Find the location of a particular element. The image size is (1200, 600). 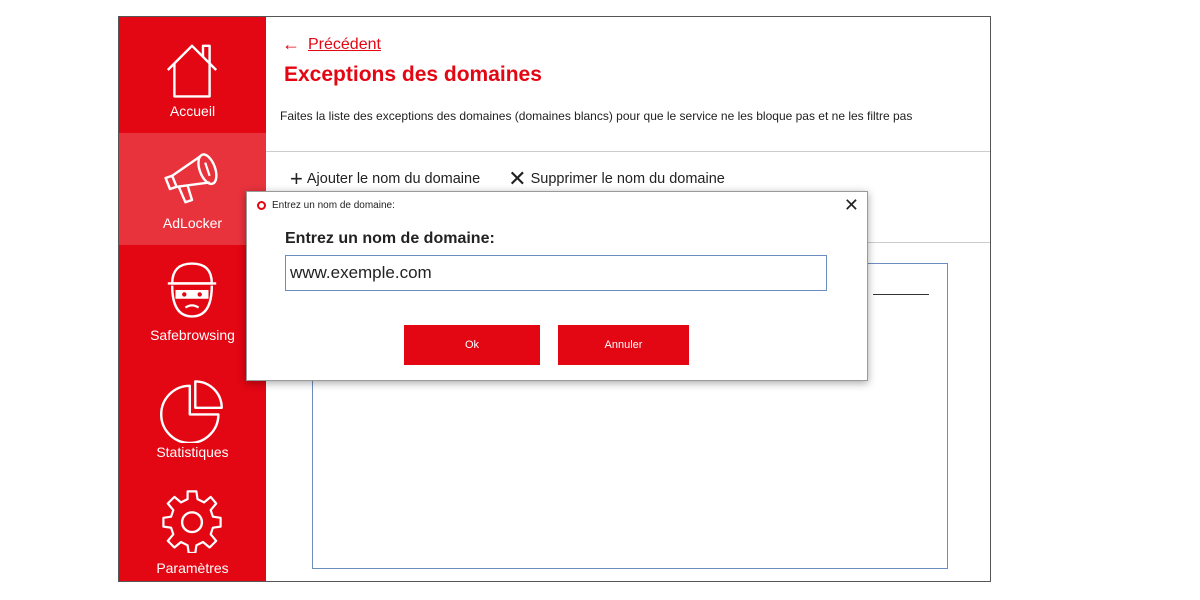

masked-bandit-icon is located at coordinates (192, 290).